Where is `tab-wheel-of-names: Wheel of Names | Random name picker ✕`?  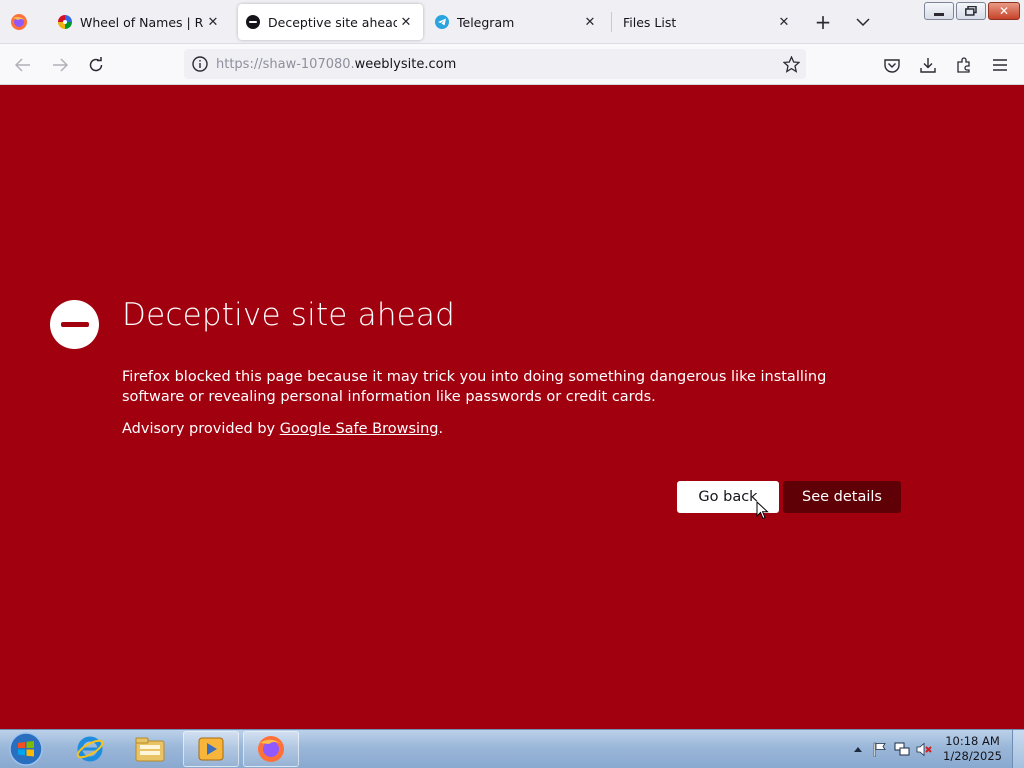
tab-wheel-of-names: Wheel of Names | Random name picker ✕ is located at coordinates (140, 22).